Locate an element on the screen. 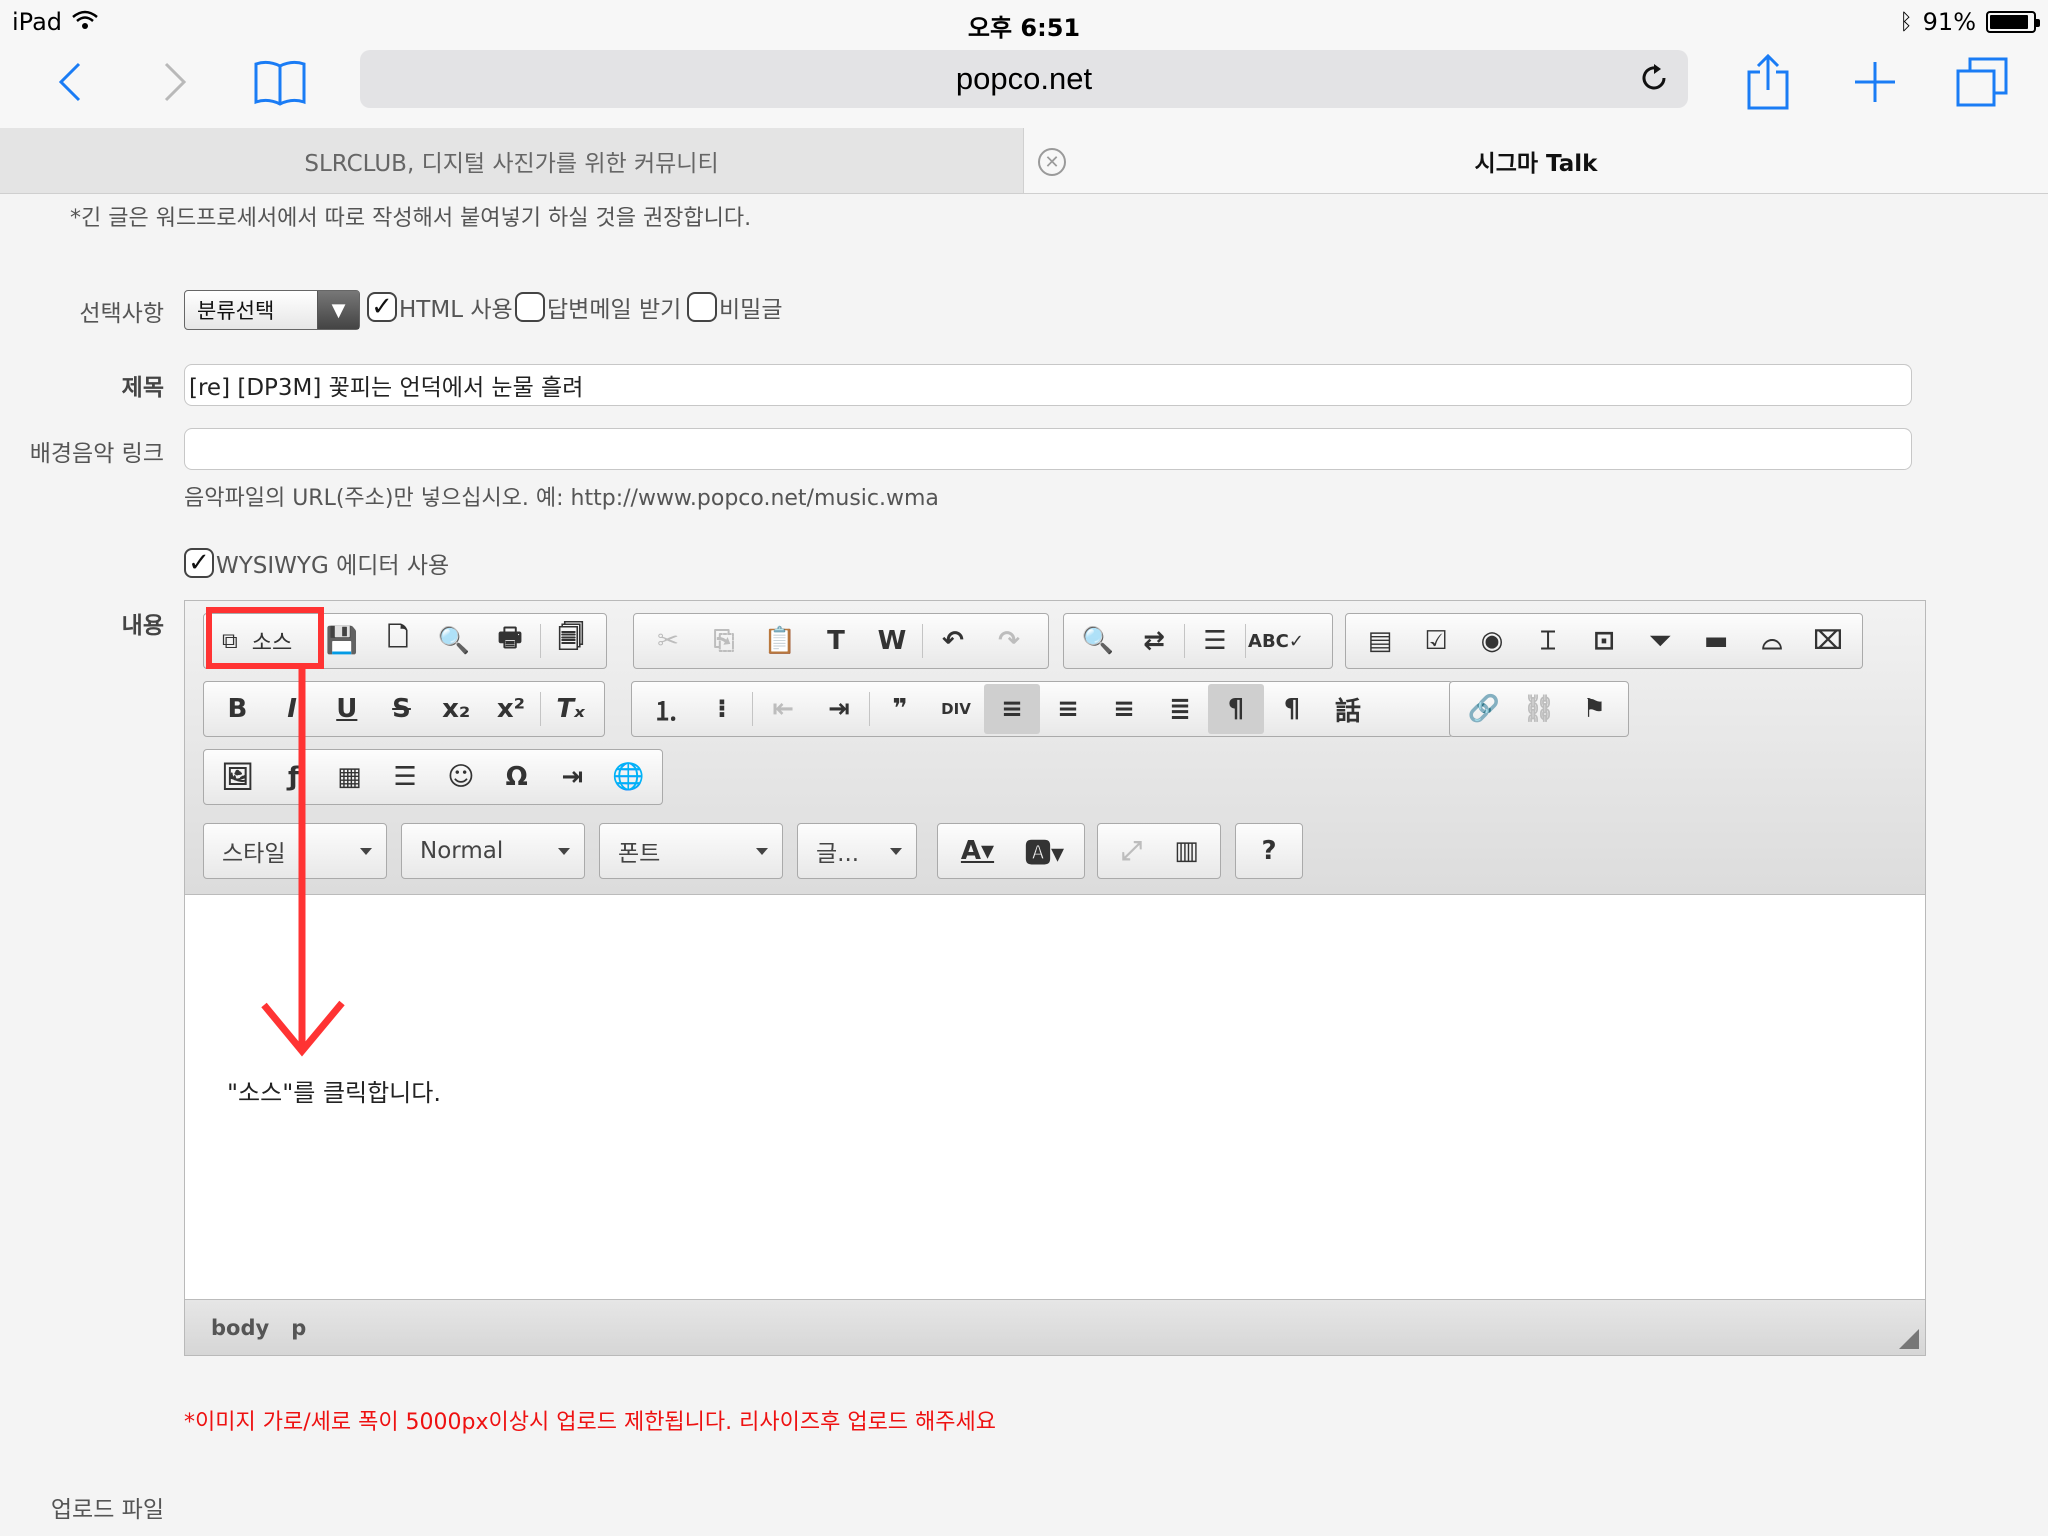 The height and width of the screenshot is (1536, 2048). image-button-icon: ⌓ is located at coordinates (1772, 641).